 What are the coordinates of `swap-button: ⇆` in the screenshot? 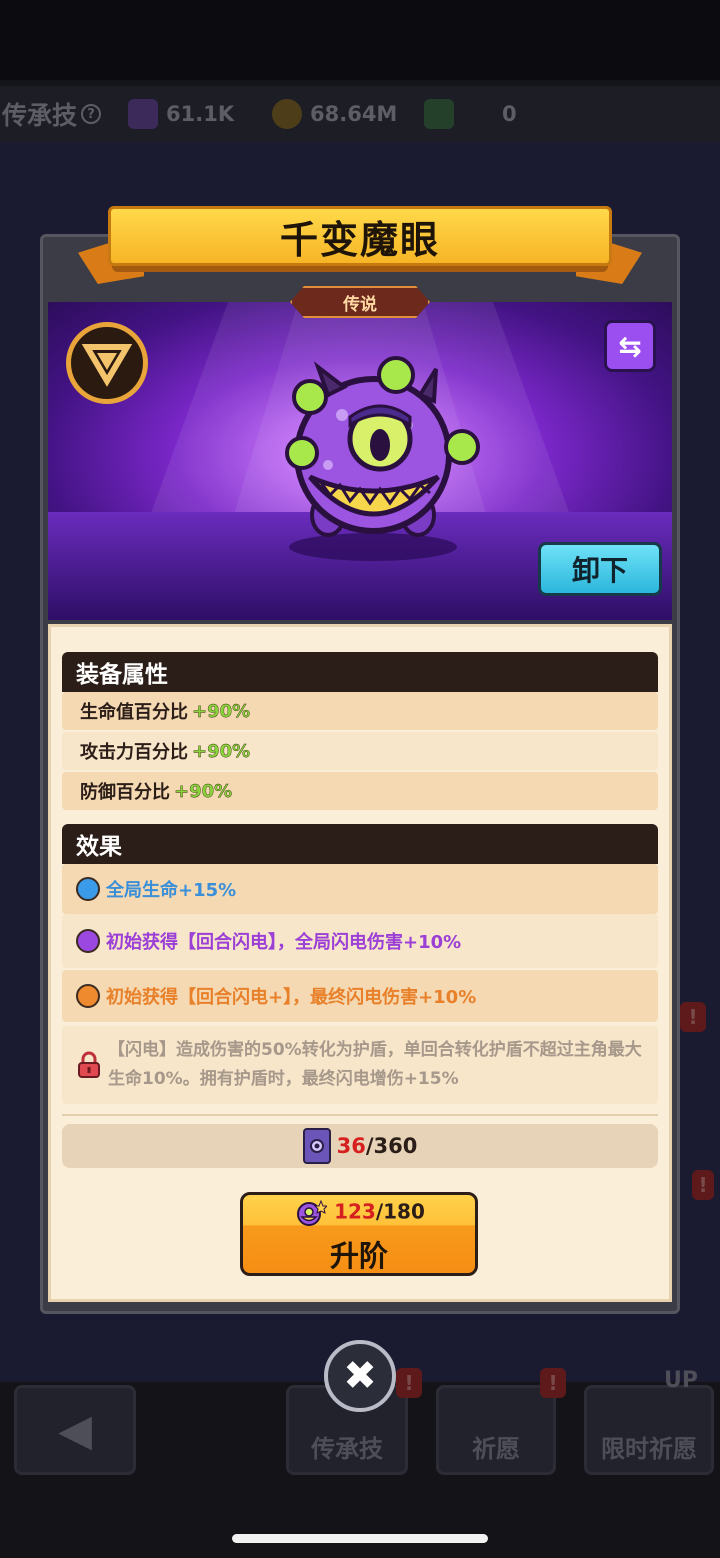 It's located at (630, 346).